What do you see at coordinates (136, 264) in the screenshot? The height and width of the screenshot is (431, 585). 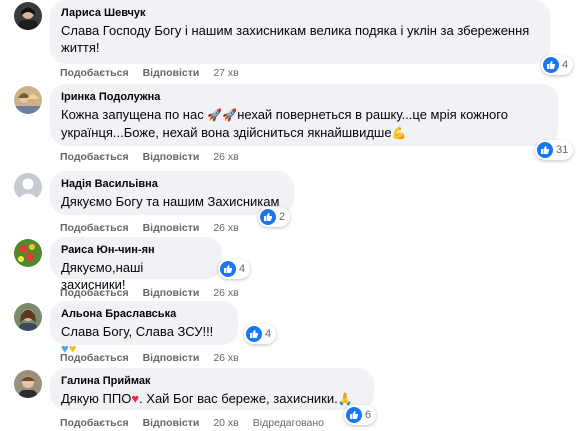 I see `comment-bubble: Раиса Юн-чин-ян Дякуємо,наші захисники!` at bounding box center [136, 264].